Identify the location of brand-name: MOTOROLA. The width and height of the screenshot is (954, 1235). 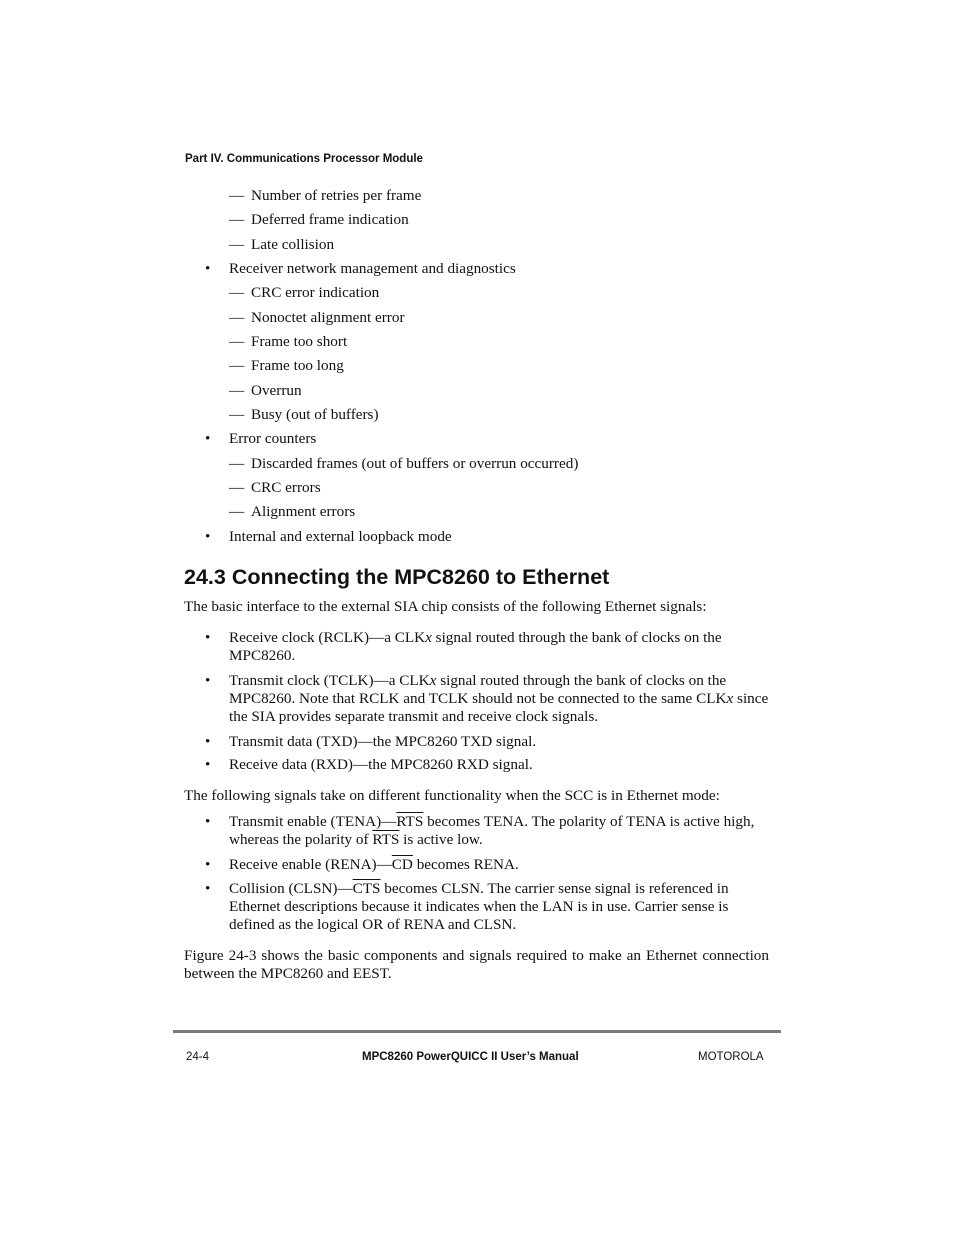
(731, 1057).